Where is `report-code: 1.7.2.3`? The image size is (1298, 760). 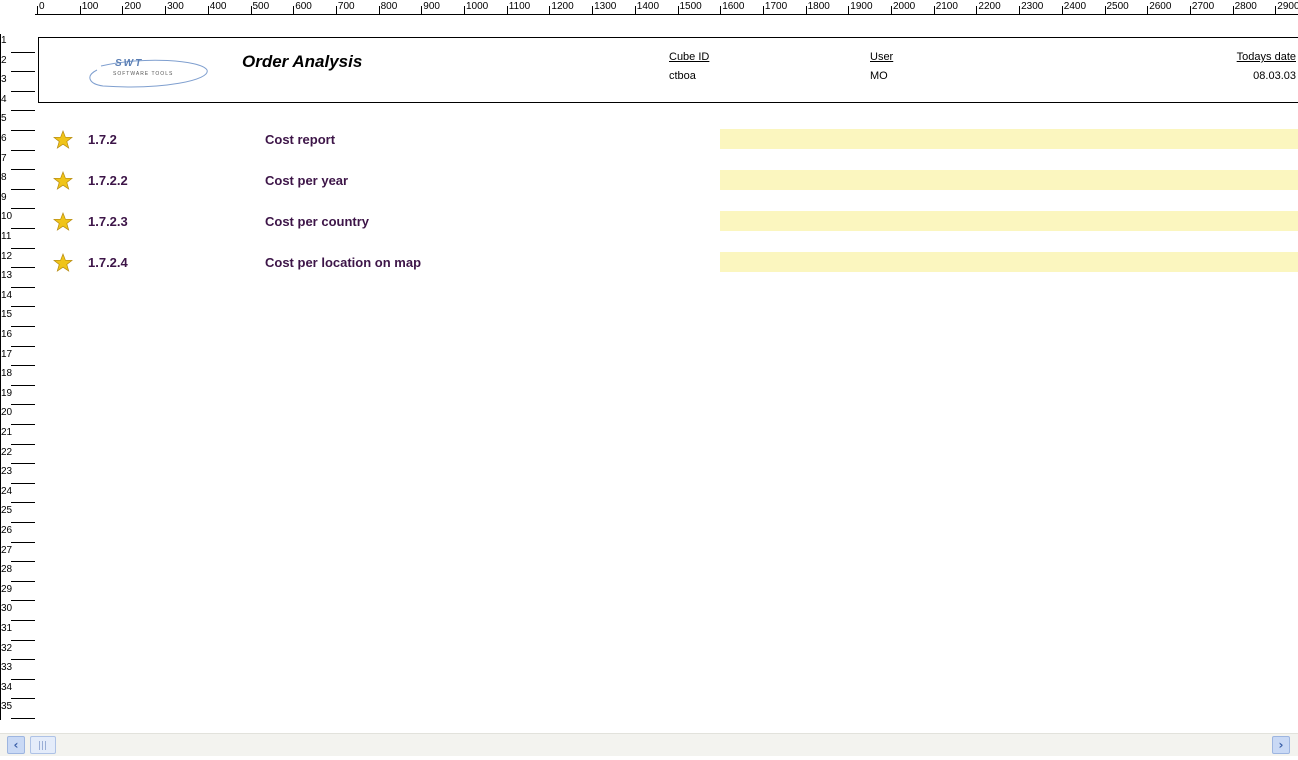 report-code: 1.7.2.3 is located at coordinates (108, 221).